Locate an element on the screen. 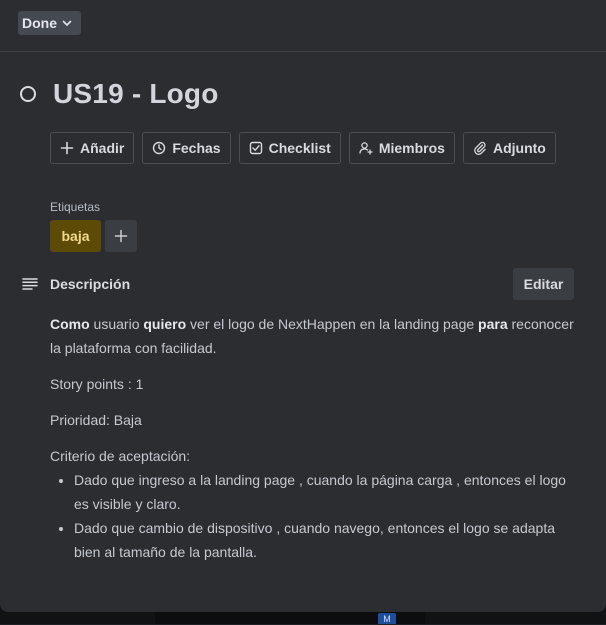 This screenshot has height=625, width=606. priority-text: Prioridad: Baja is located at coordinates (96, 420).